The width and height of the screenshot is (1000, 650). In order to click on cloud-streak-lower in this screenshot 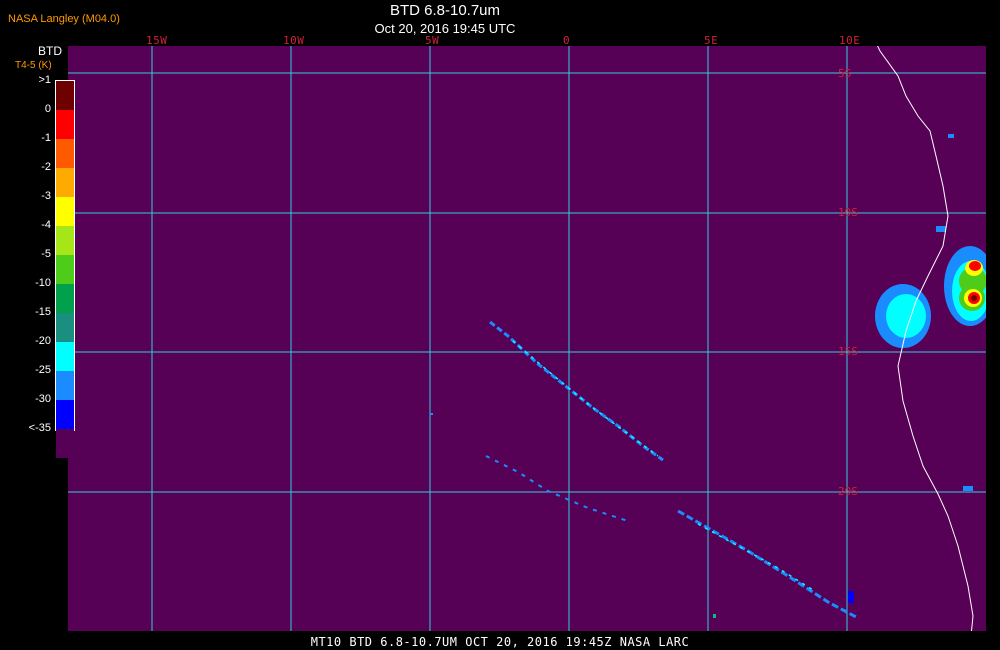, I will do `click(557, 488)`.